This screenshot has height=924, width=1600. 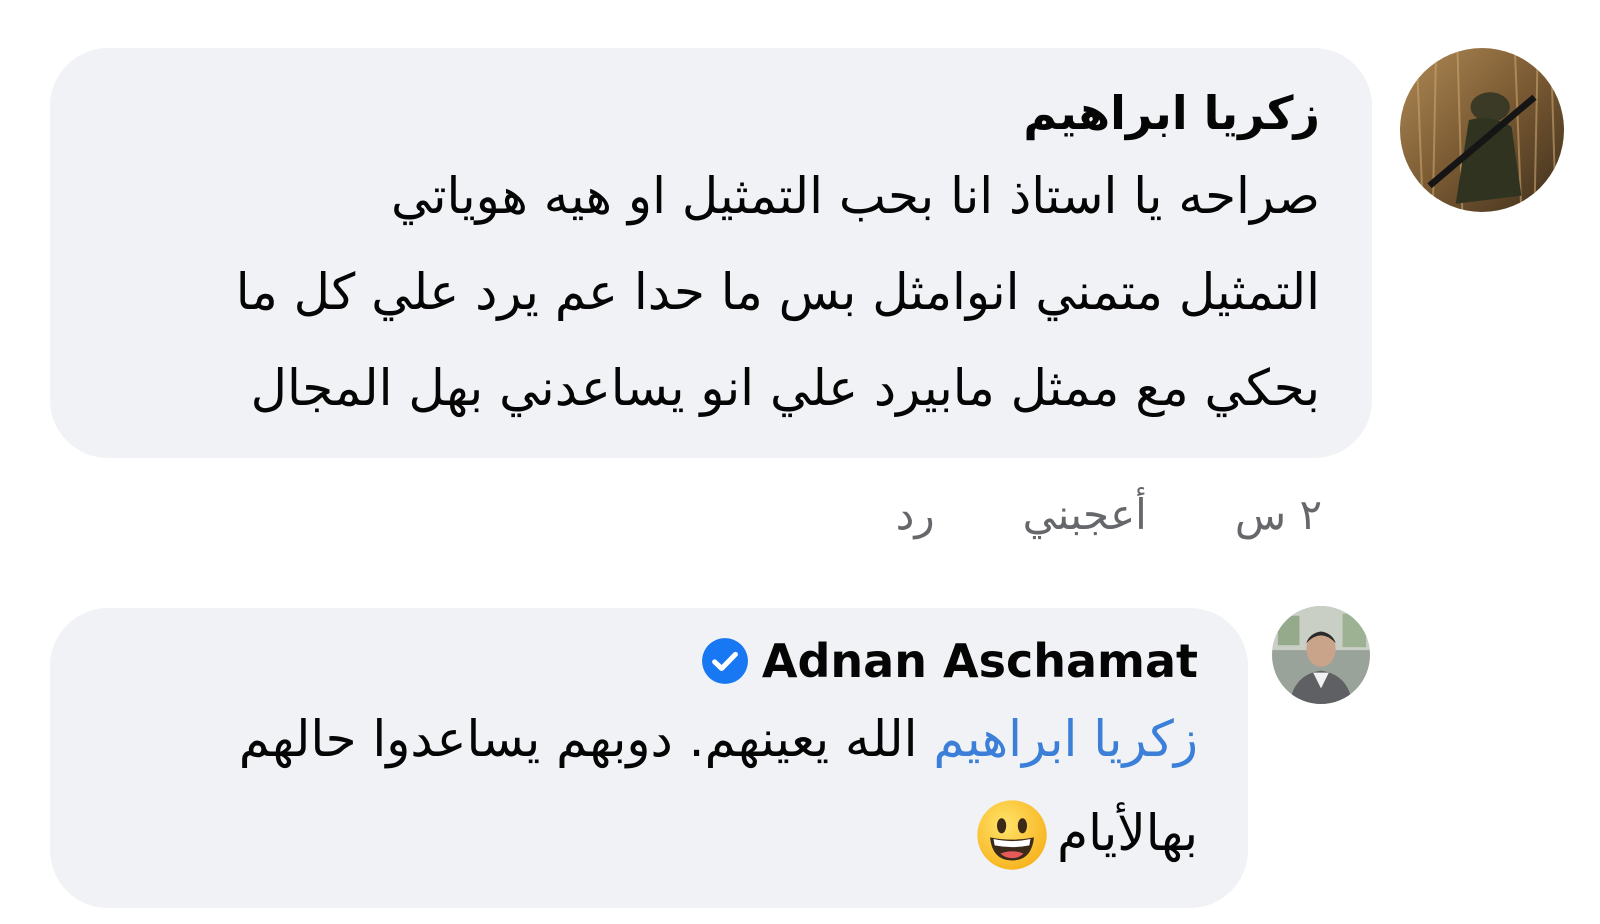 I want to click on reply-author: Adnan Aschamat, so click(x=980, y=661).